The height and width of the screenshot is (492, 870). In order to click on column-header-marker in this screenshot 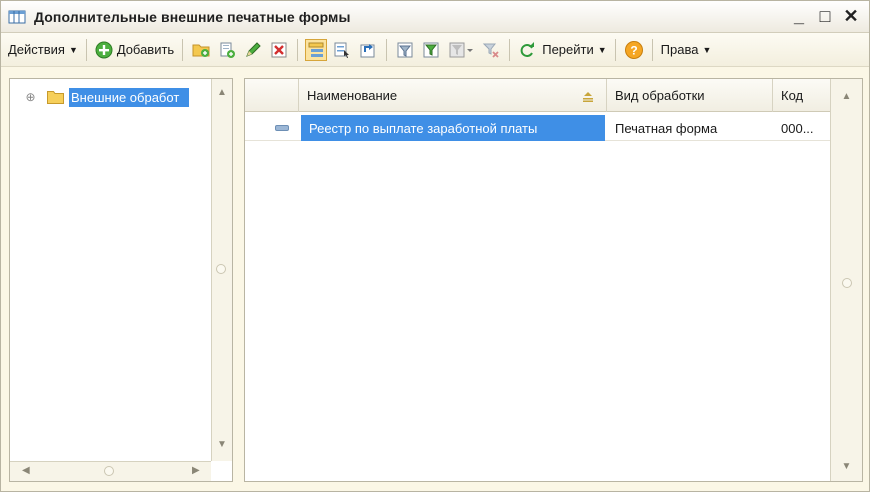, I will do `click(272, 95)`.